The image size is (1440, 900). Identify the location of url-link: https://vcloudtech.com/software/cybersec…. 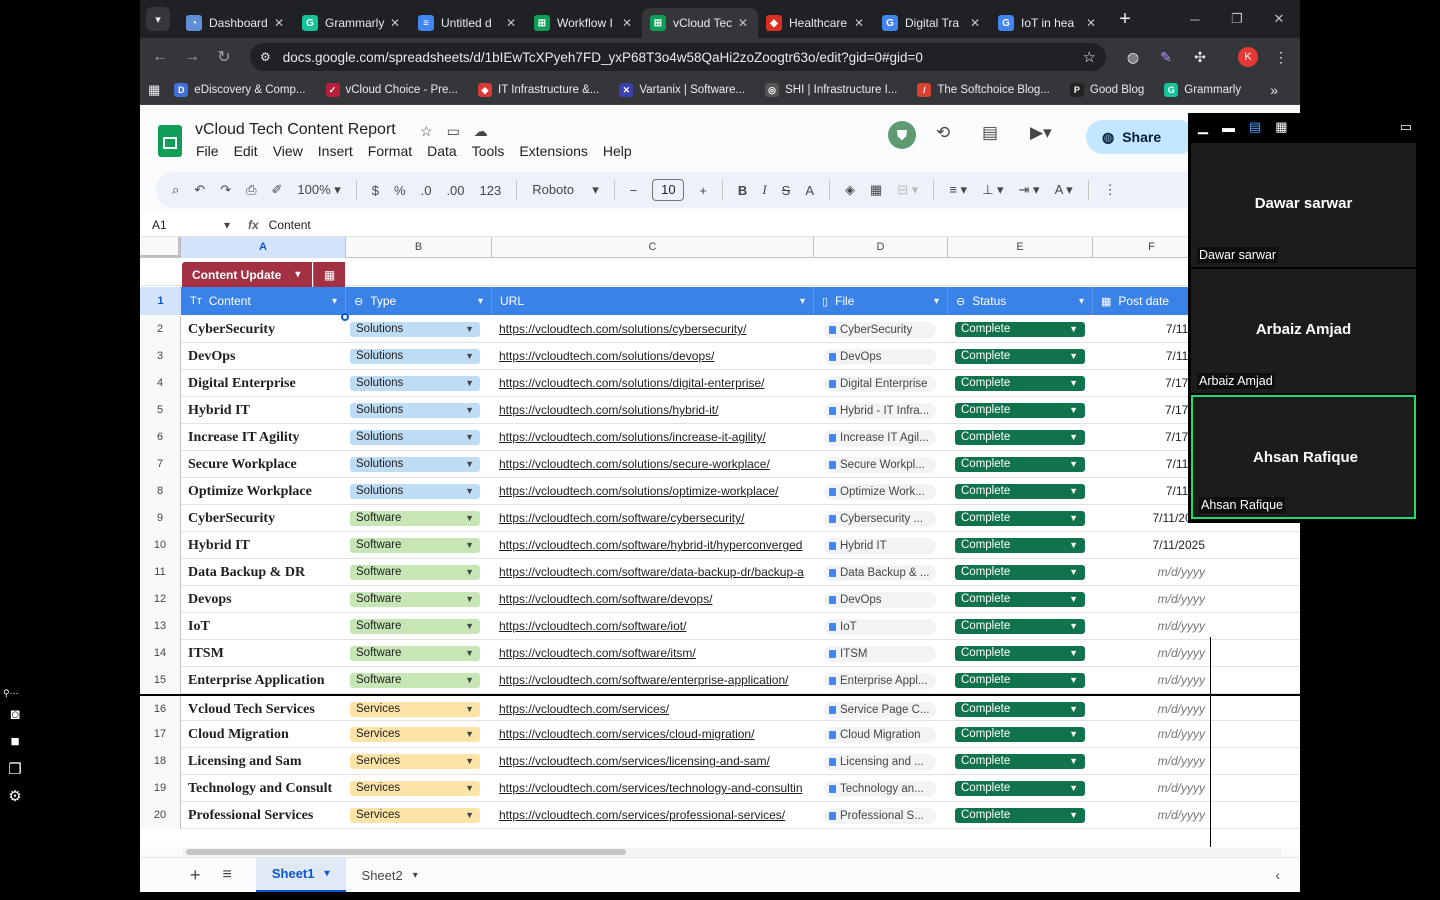
(657, 518).